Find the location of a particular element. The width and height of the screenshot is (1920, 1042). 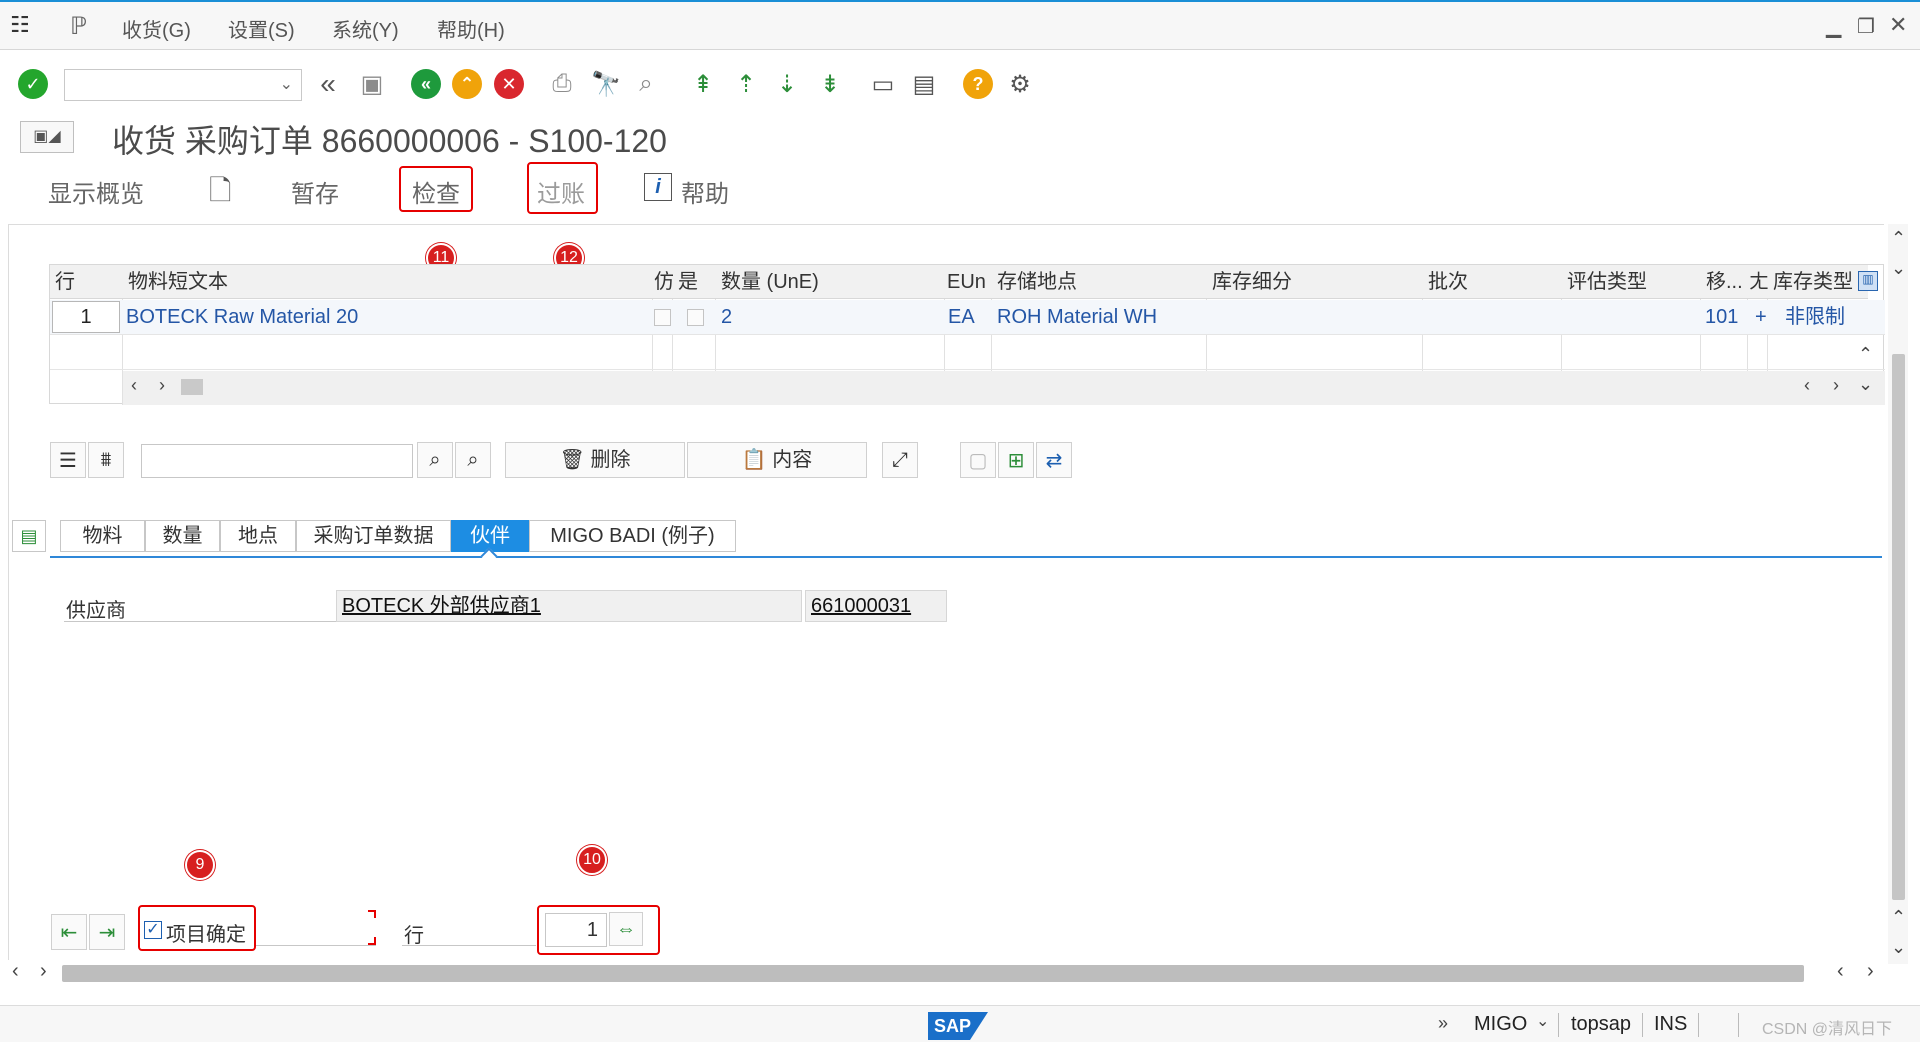

post-button: 过账 is located at coordinates (561, 191).